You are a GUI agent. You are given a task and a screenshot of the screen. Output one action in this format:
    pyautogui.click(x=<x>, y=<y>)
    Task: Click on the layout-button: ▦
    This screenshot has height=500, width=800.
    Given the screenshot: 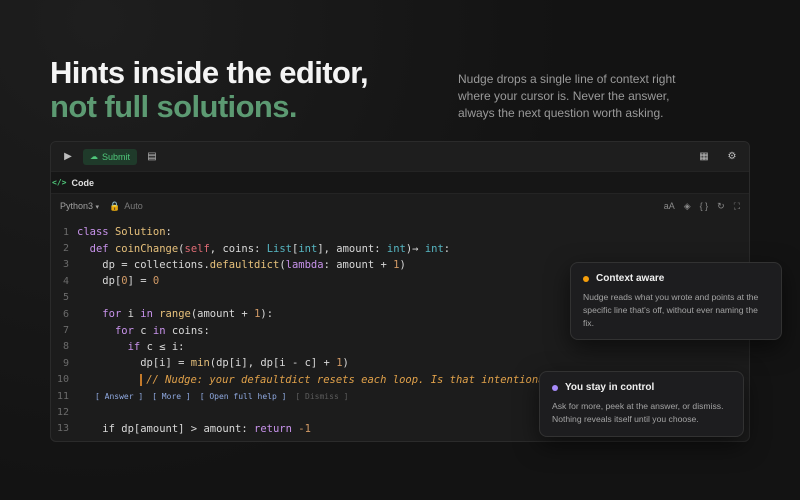 What is the action you would take?
    pyautogui.click(x=704, y=156)
    